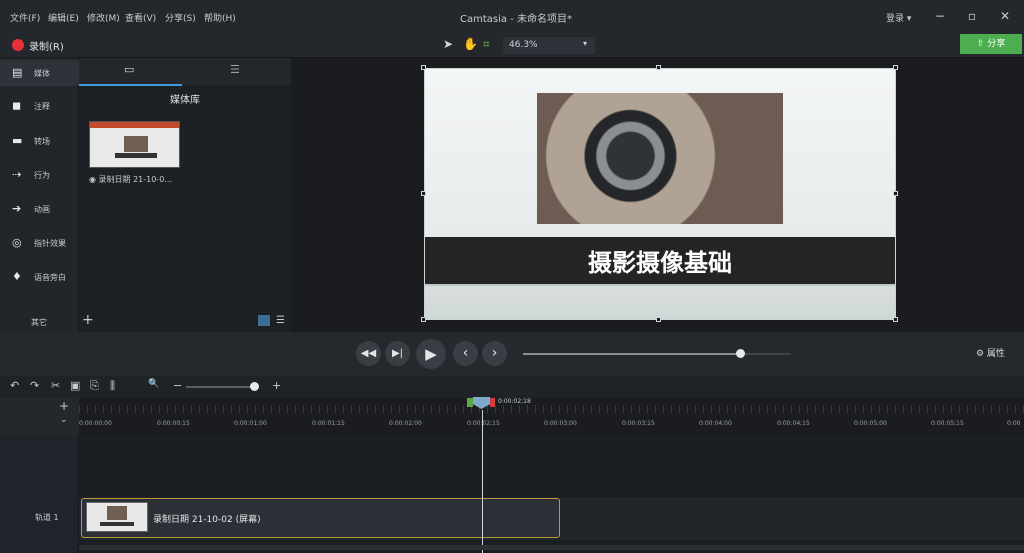 This screenshot has width=1024, height=553. I want to click on record-icon, so click(18, 45).